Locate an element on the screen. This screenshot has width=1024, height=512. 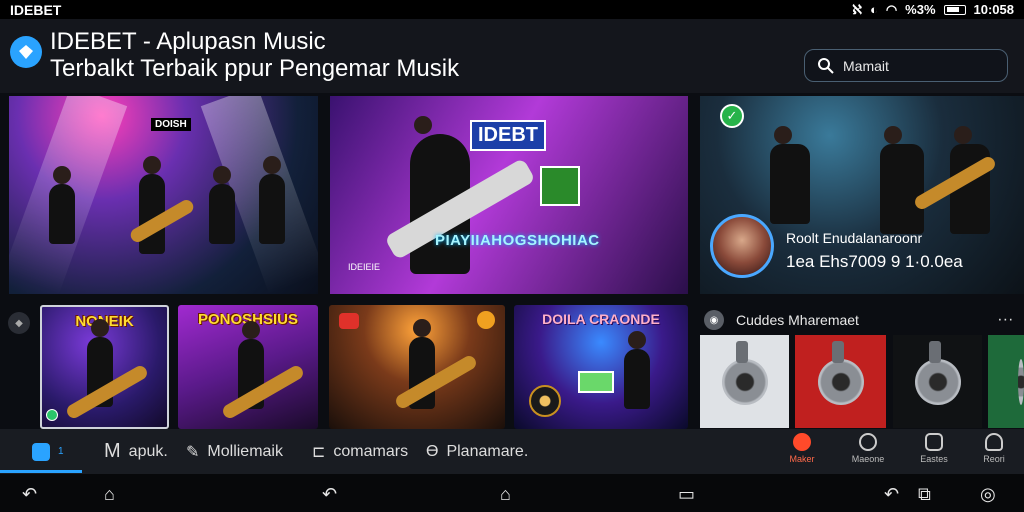
status-app-name: IDEBET is located at coordinates (36, 9).